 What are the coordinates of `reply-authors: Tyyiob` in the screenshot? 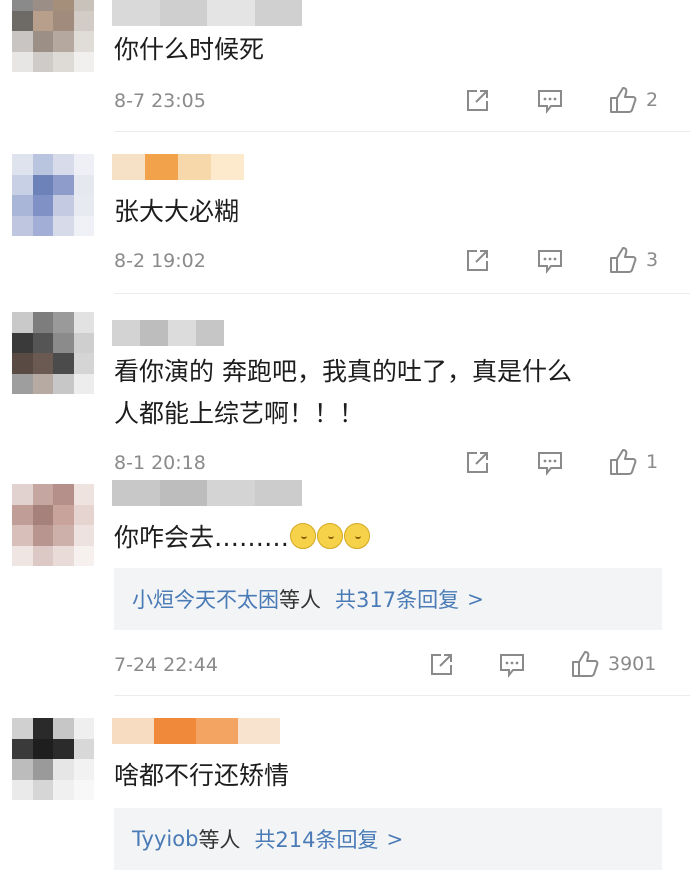 It's located at (165, 839).